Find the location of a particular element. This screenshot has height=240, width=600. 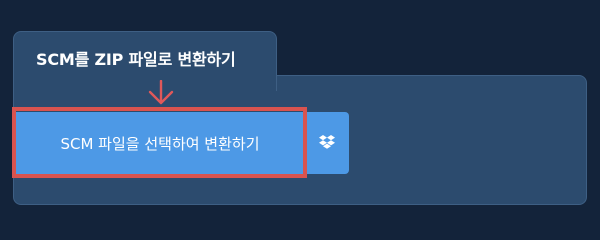

select-file-button-label: SCM 파일을 선택하여 변환하기 is located at coordinates (160, 143).